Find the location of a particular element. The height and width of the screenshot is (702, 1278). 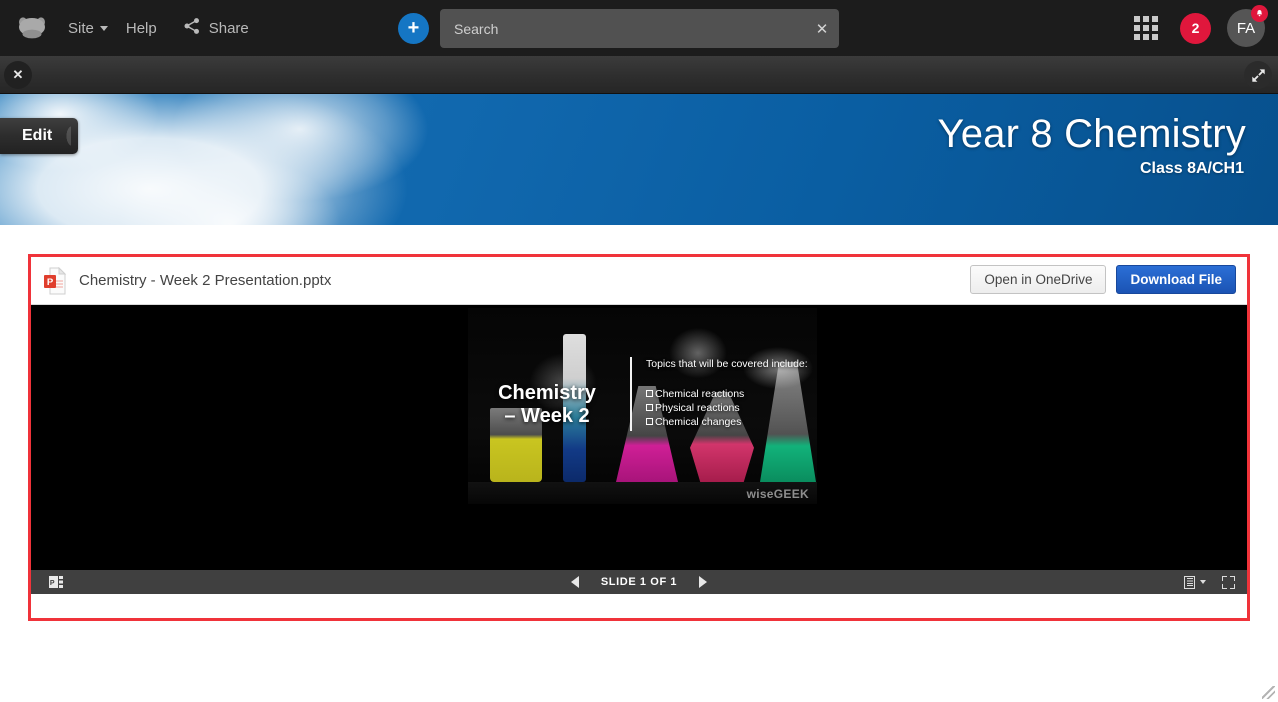

edit-button-label: Edit is located at coordinates (37, 135).